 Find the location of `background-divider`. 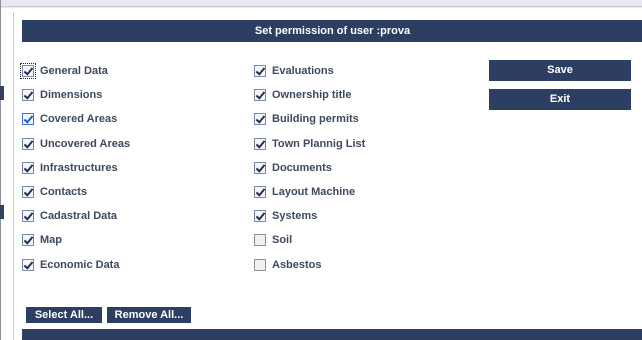

background-divider is located at coordinates (321, 6).